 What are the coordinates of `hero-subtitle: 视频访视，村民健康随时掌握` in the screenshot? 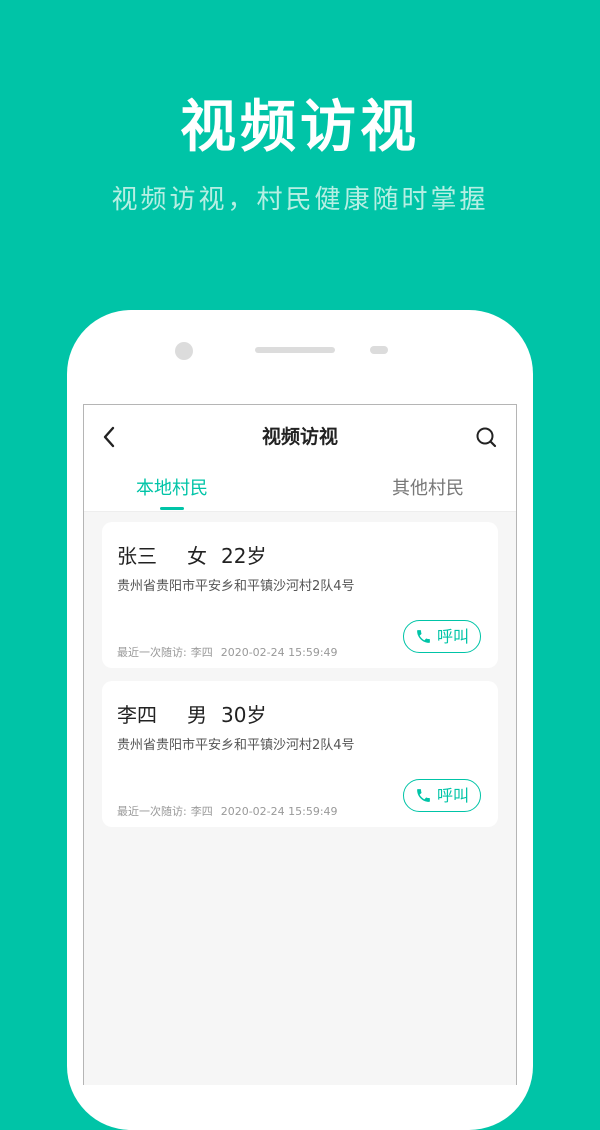 It's located at (300, 200).